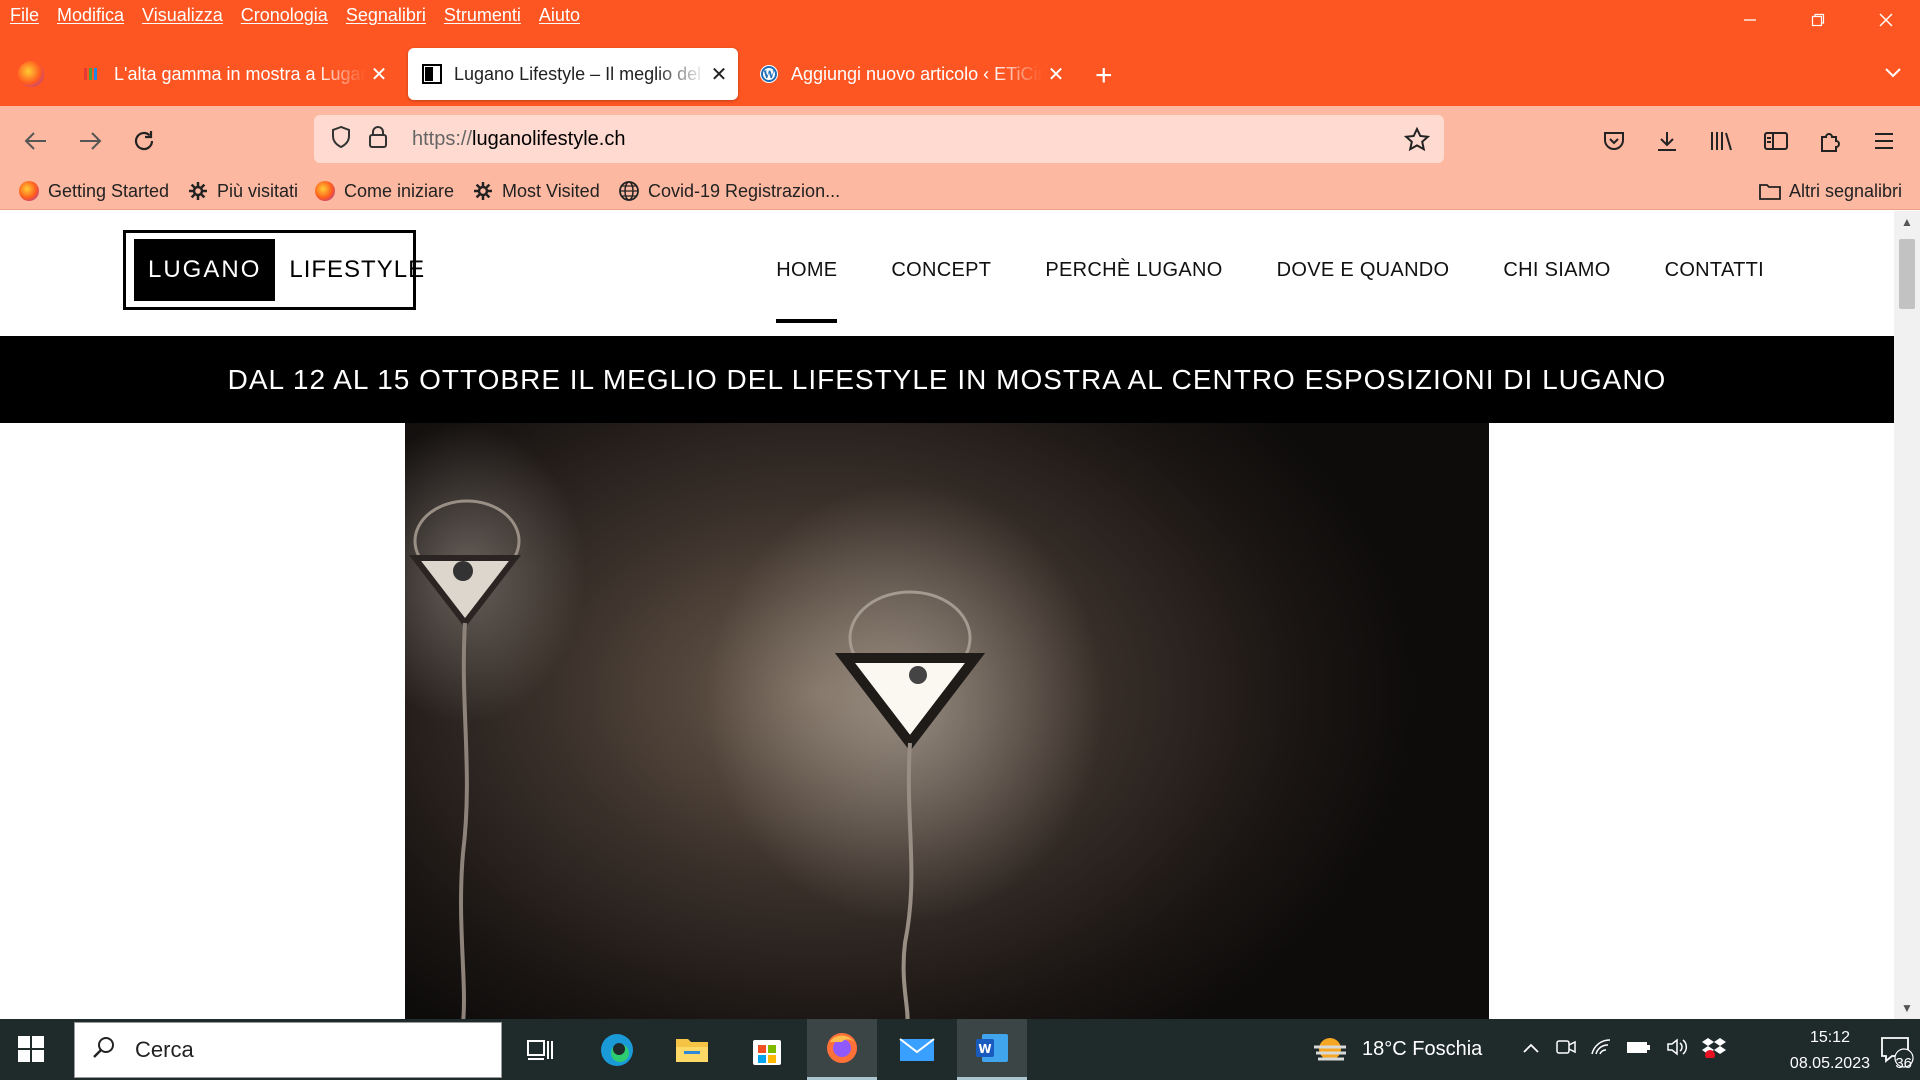  I want to click on bookmark-label: Getting Started, so click(109, 190).